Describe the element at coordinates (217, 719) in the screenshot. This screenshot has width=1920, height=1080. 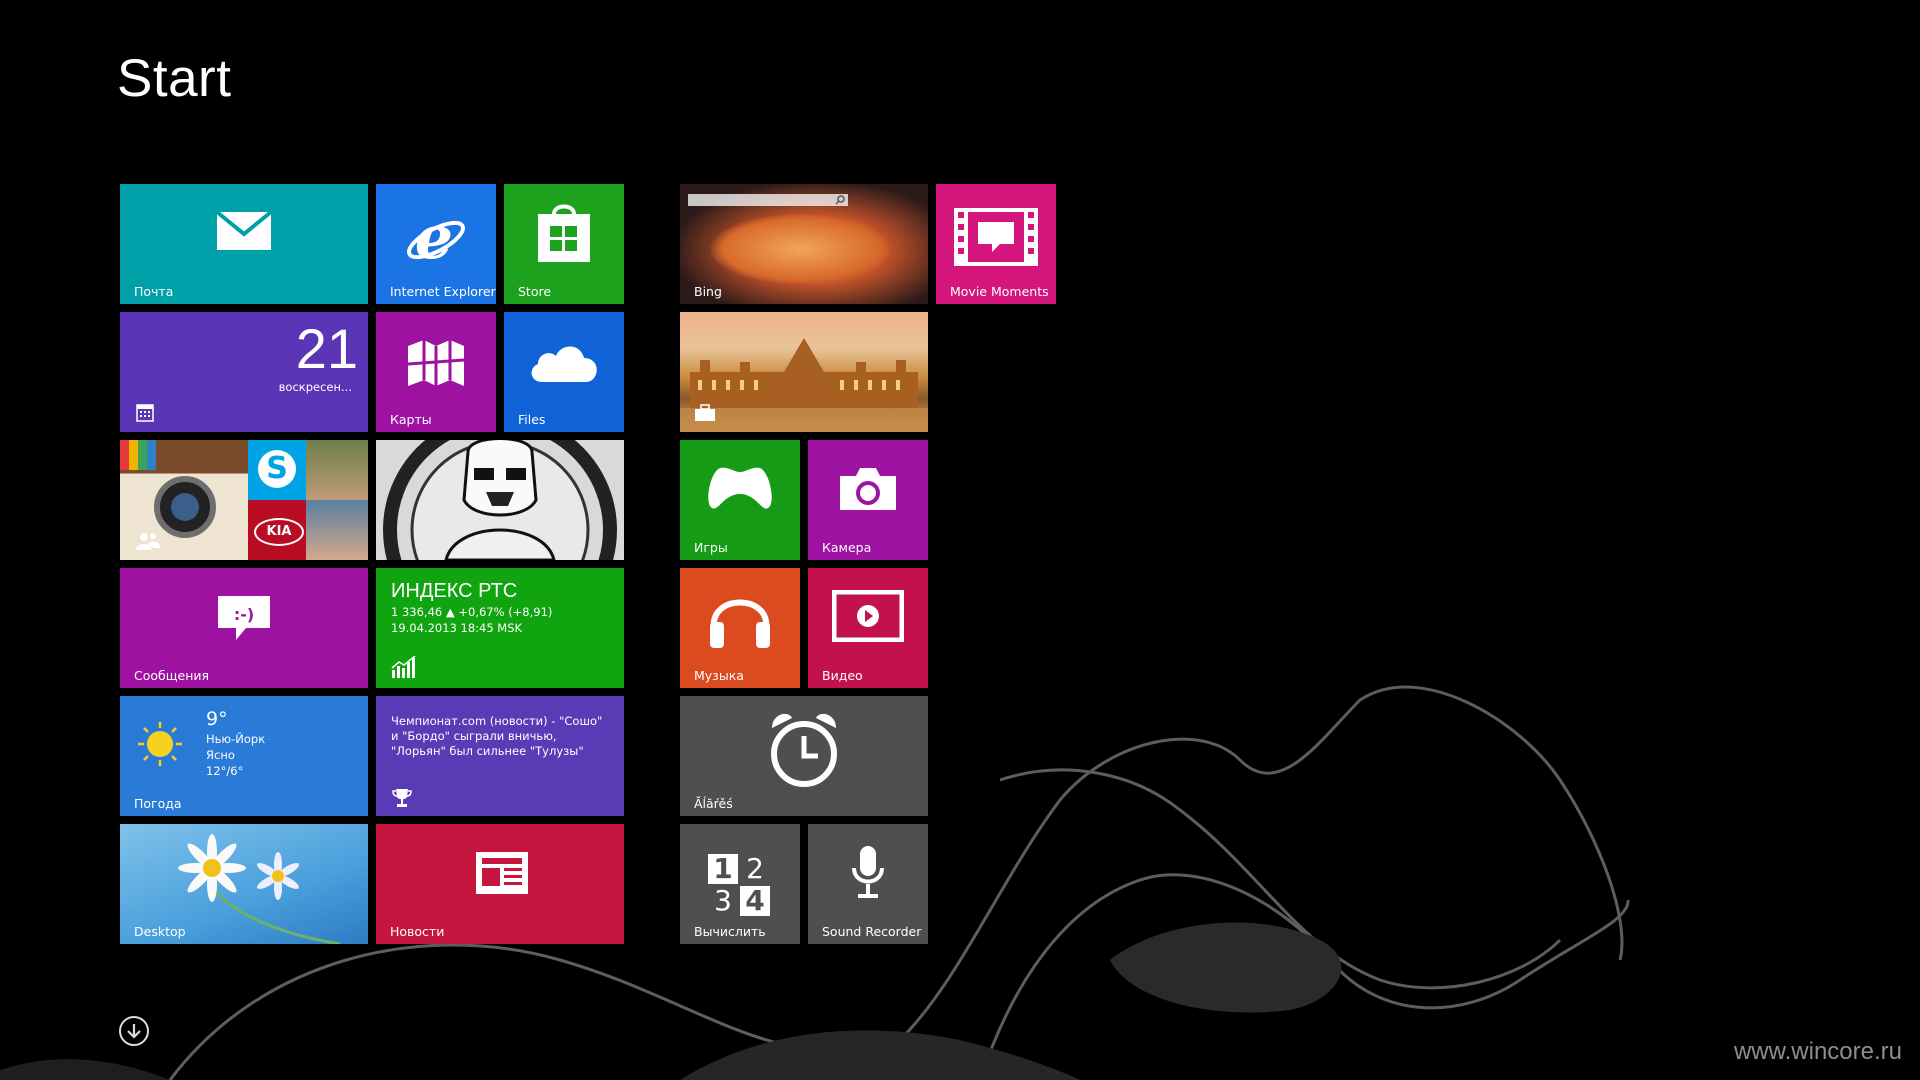
I see `weather-temp: 9°` at that location.